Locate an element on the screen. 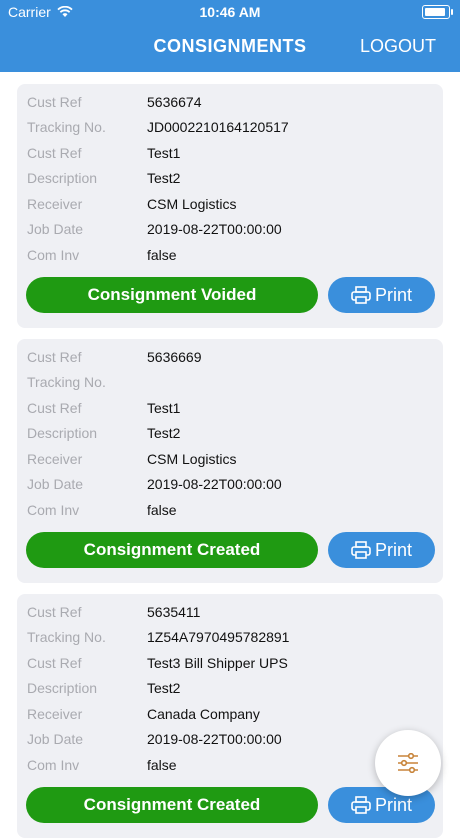 This screenshot has width=460, height=838. row-tracking: Tracking No. is located at coordinates (87, 383).